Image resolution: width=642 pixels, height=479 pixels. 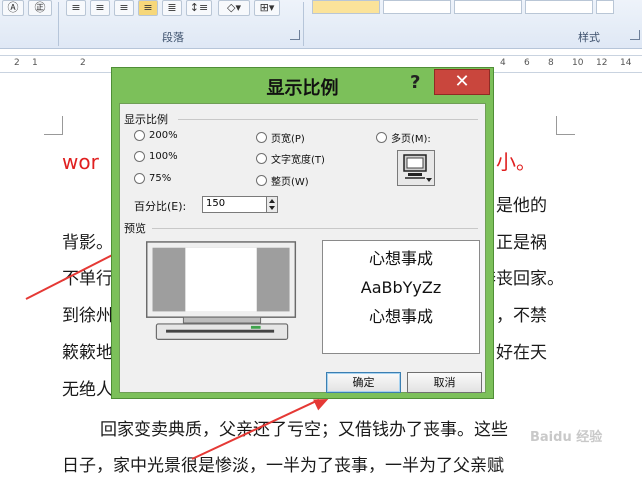 I want to click on style-scroll, so click(x=605, y=7).